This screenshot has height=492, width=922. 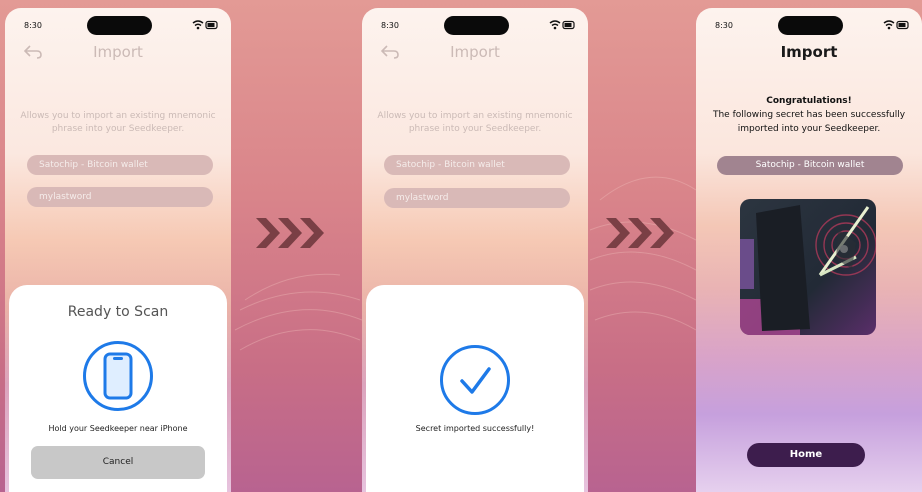 I want to click on seedkeeper-vault-illustration, so click(x=808, y=267).